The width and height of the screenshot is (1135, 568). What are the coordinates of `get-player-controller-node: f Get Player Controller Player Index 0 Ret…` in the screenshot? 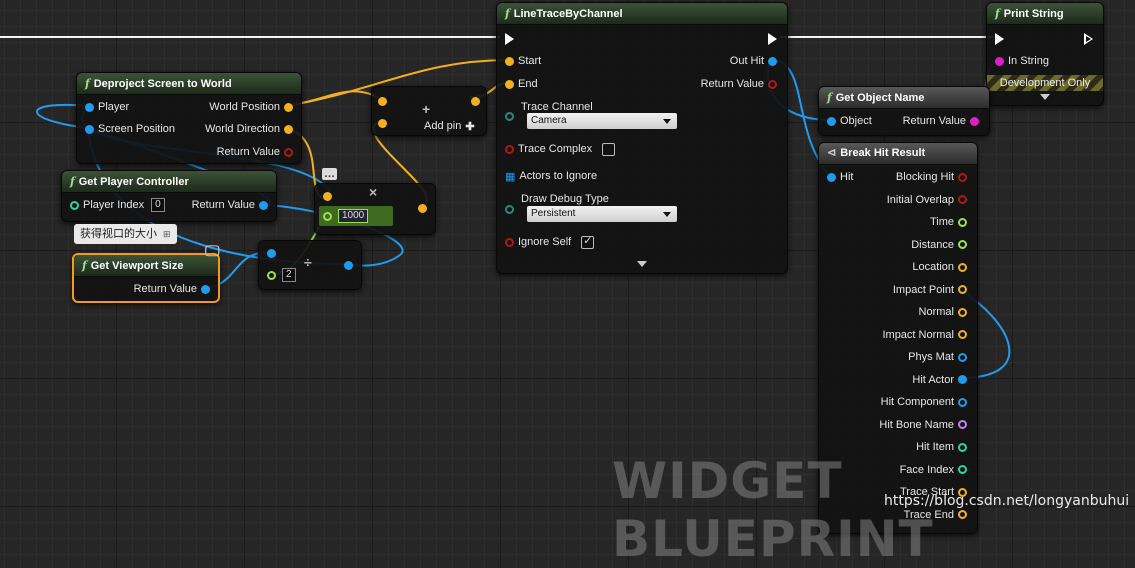 It's located at (169, 196).